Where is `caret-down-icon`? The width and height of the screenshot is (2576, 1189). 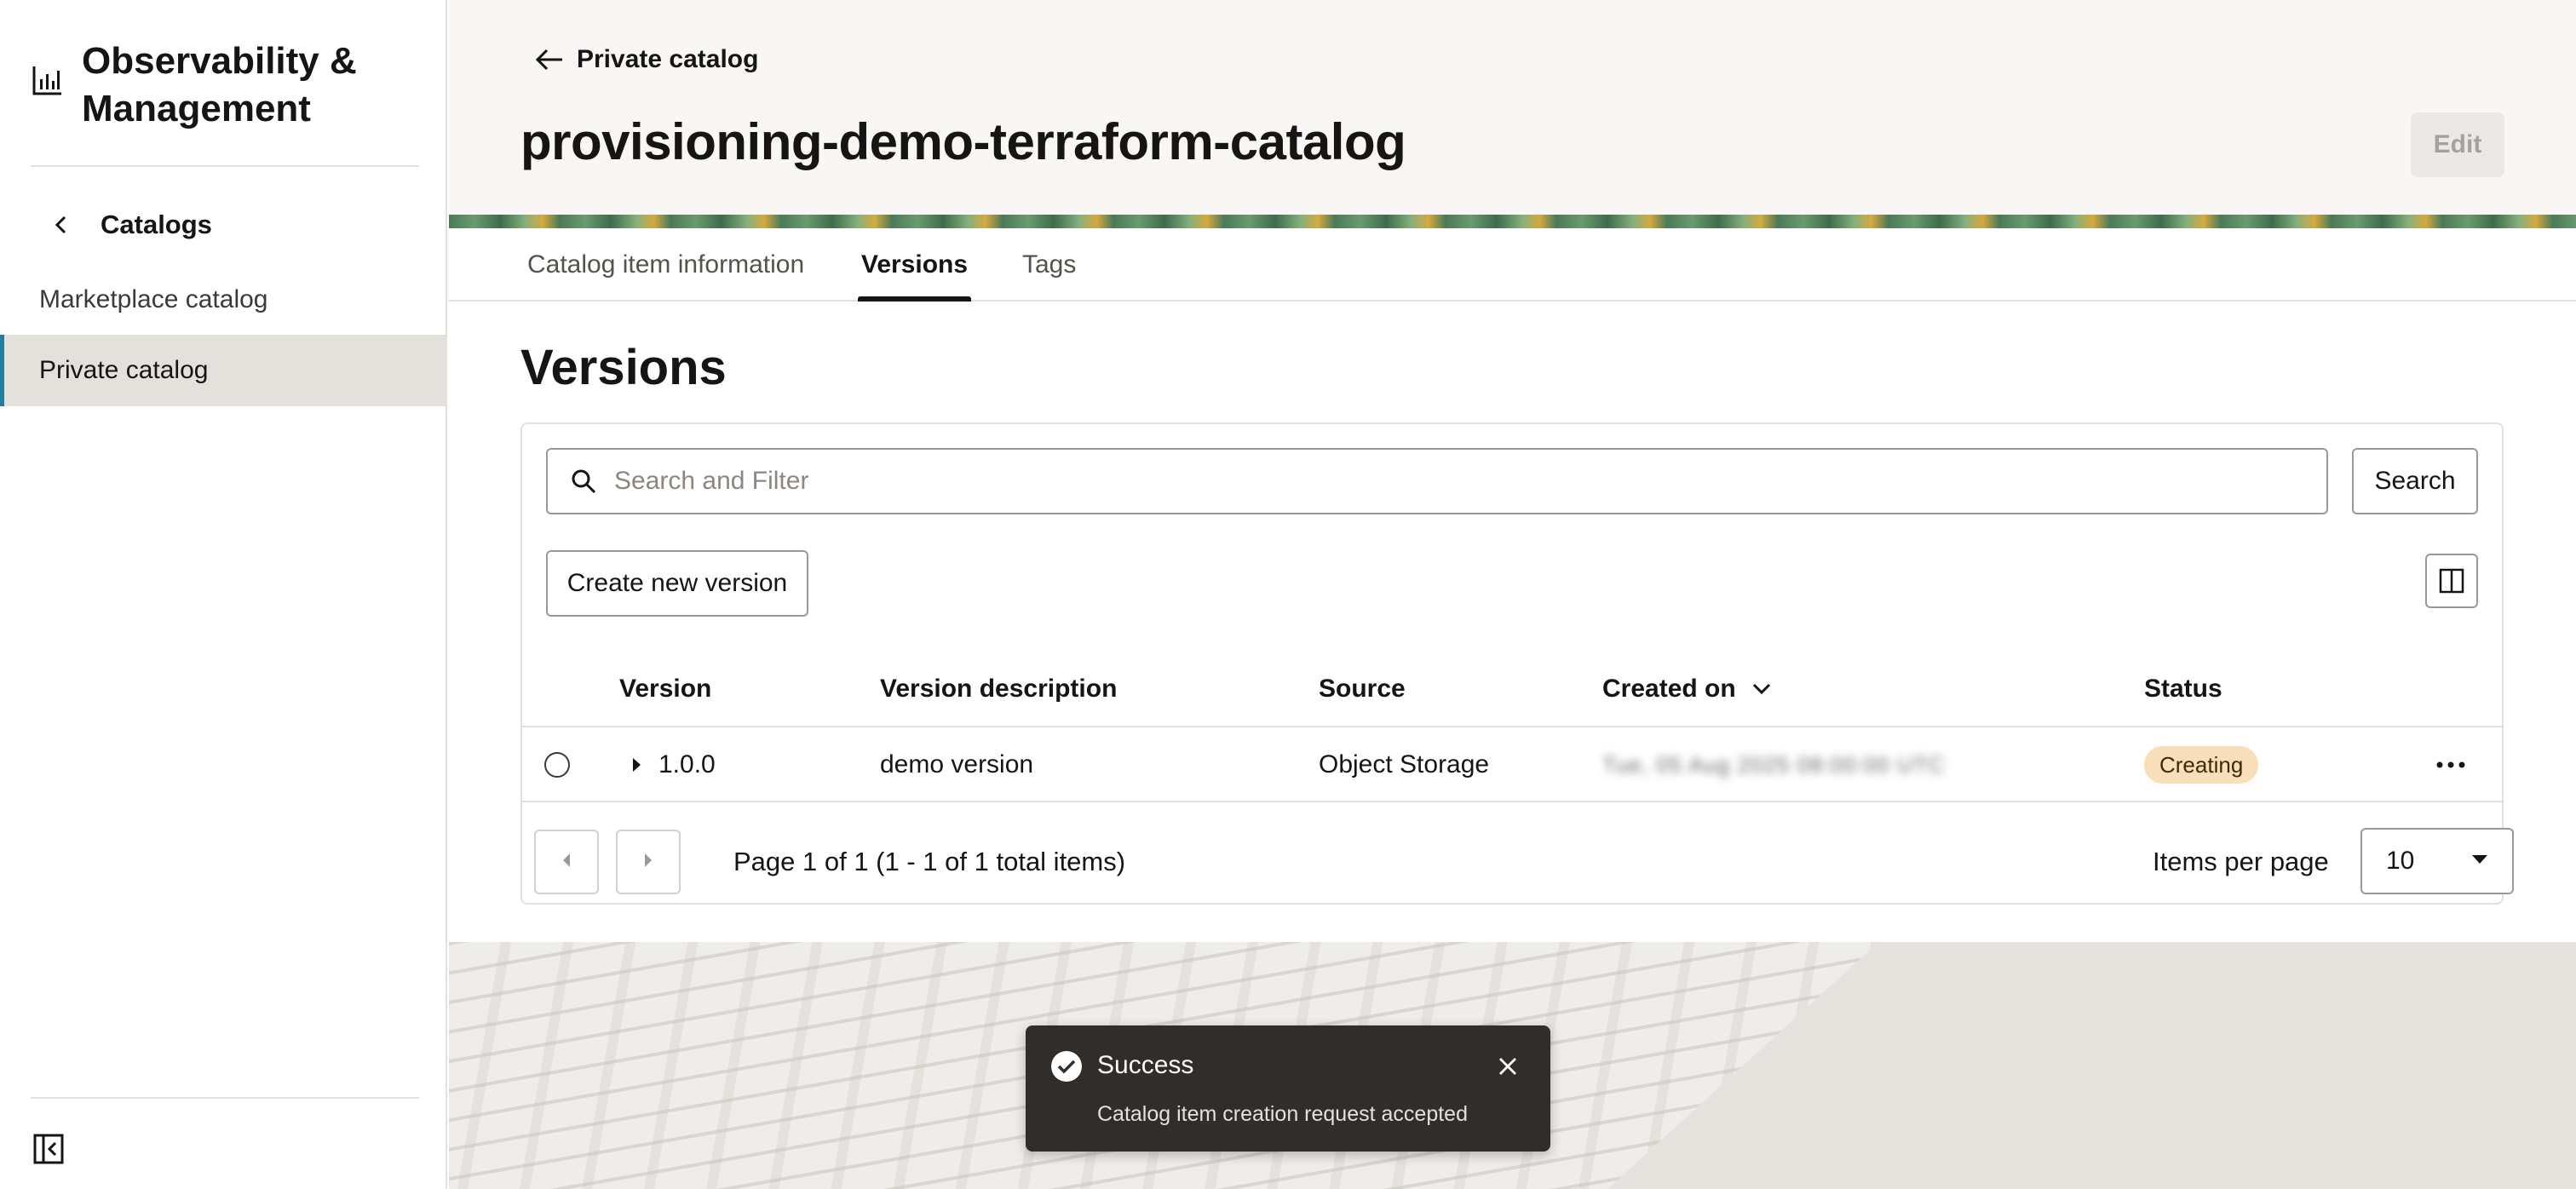 caret-down-icon is located at coordinates (2479, 861).